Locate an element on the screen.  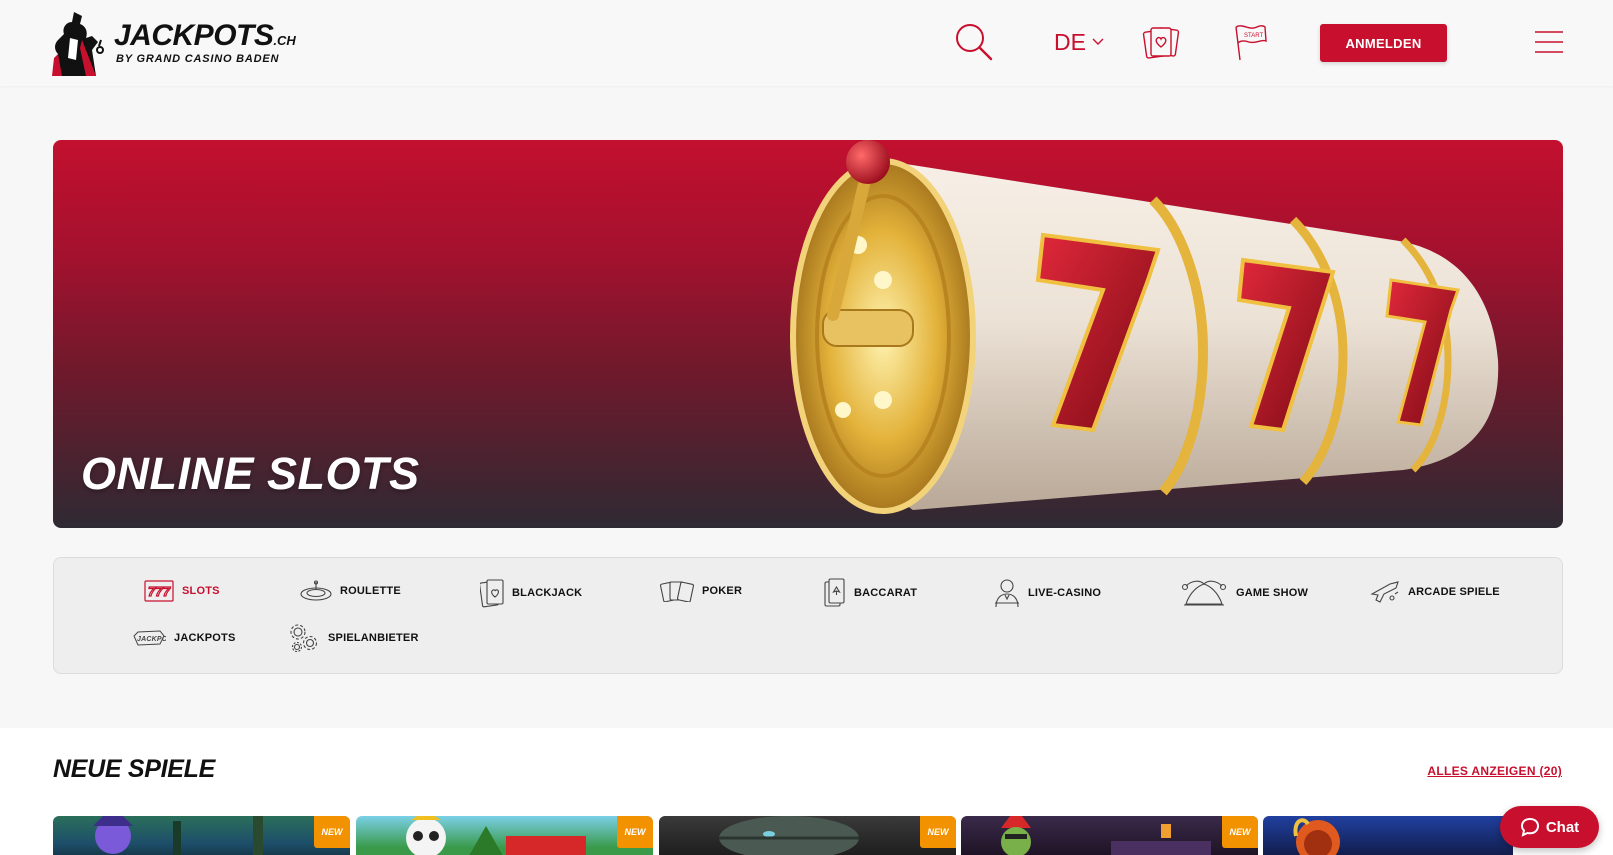
category-live-casino: LIVE-CASINO is located at coordinates (1047, 593).